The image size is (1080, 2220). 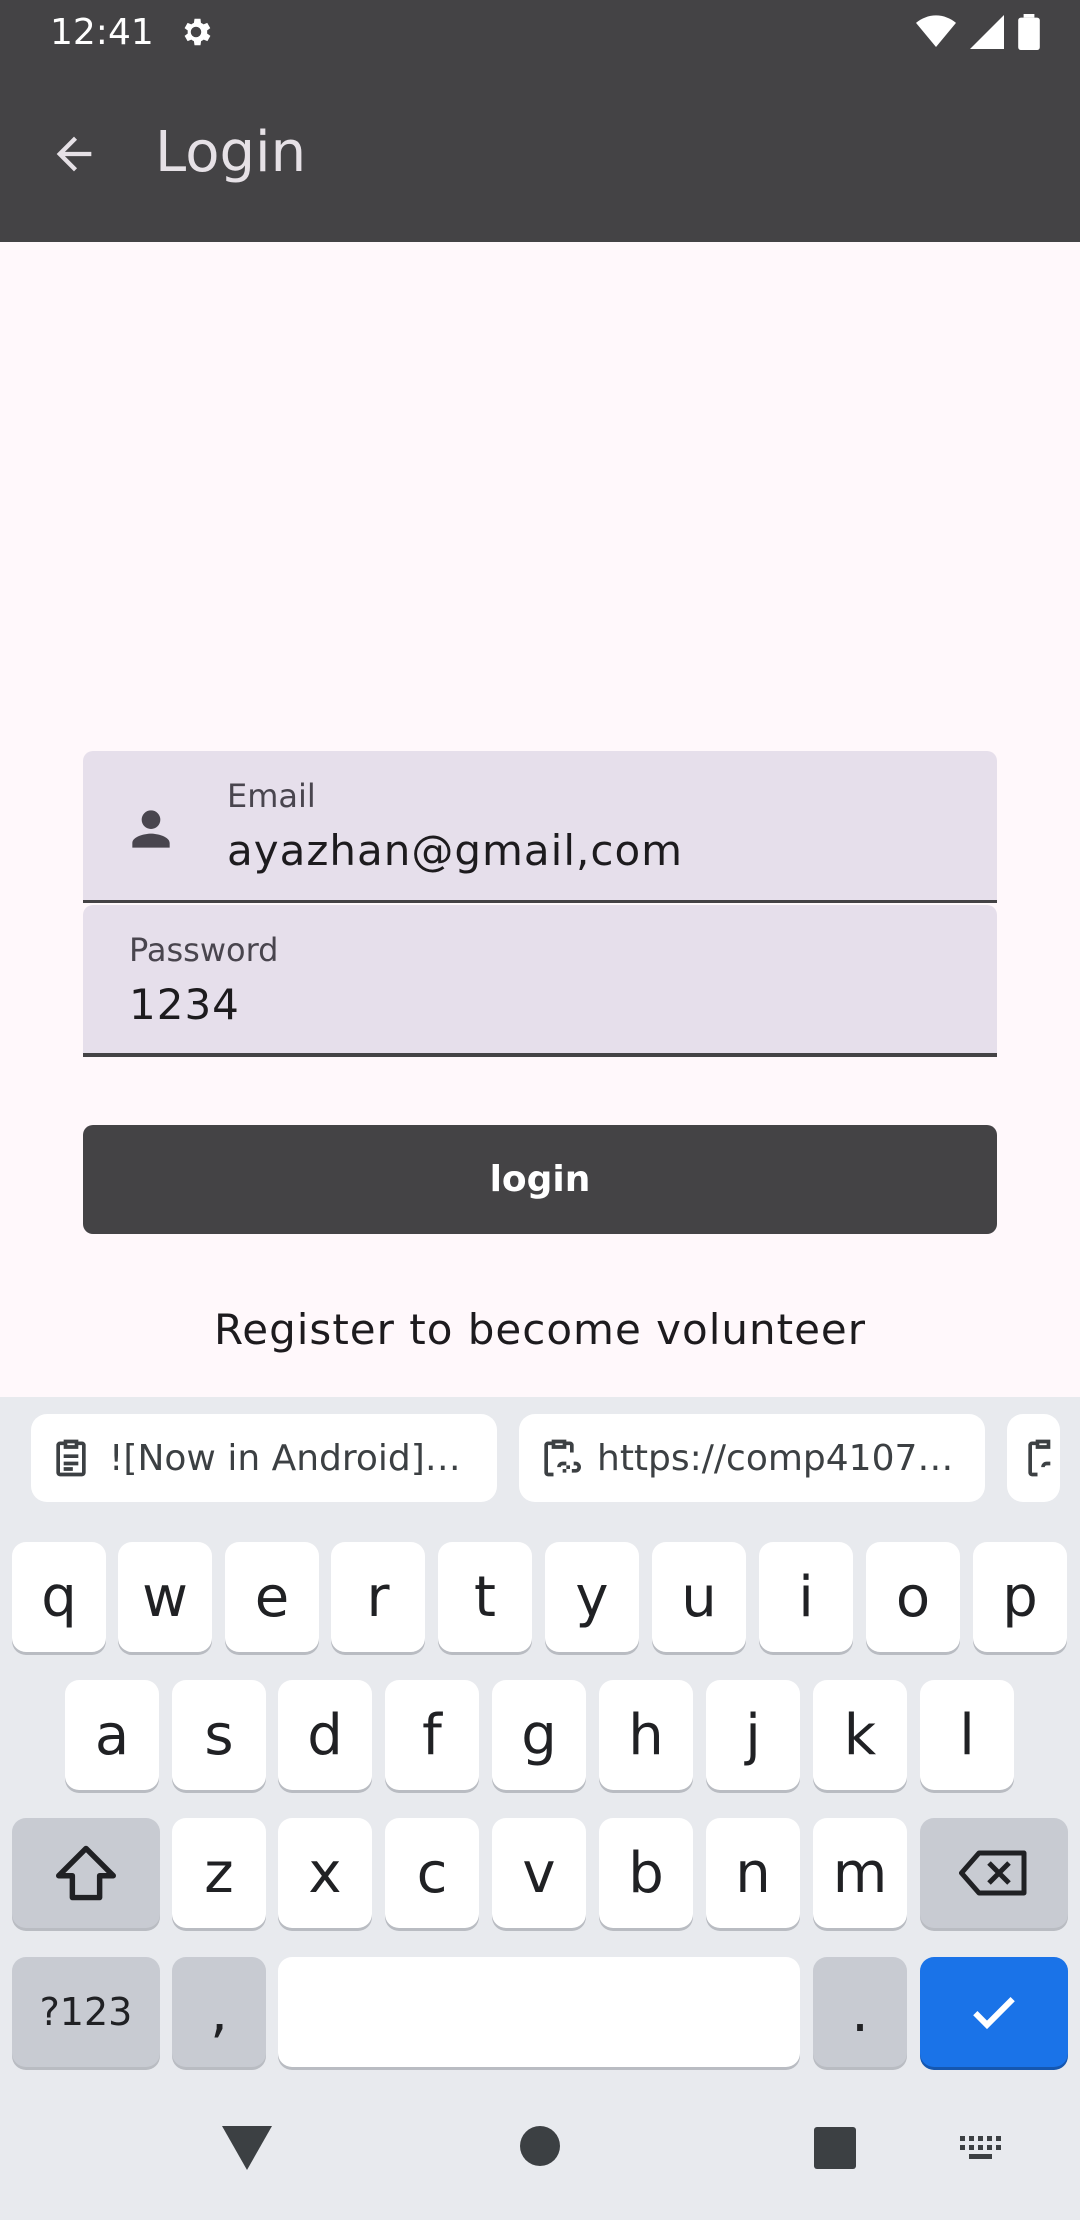 What do you see at coordinates (325, 1735) in the screenshot?
I see `key-d: d` at bounding box center [325, 1735].